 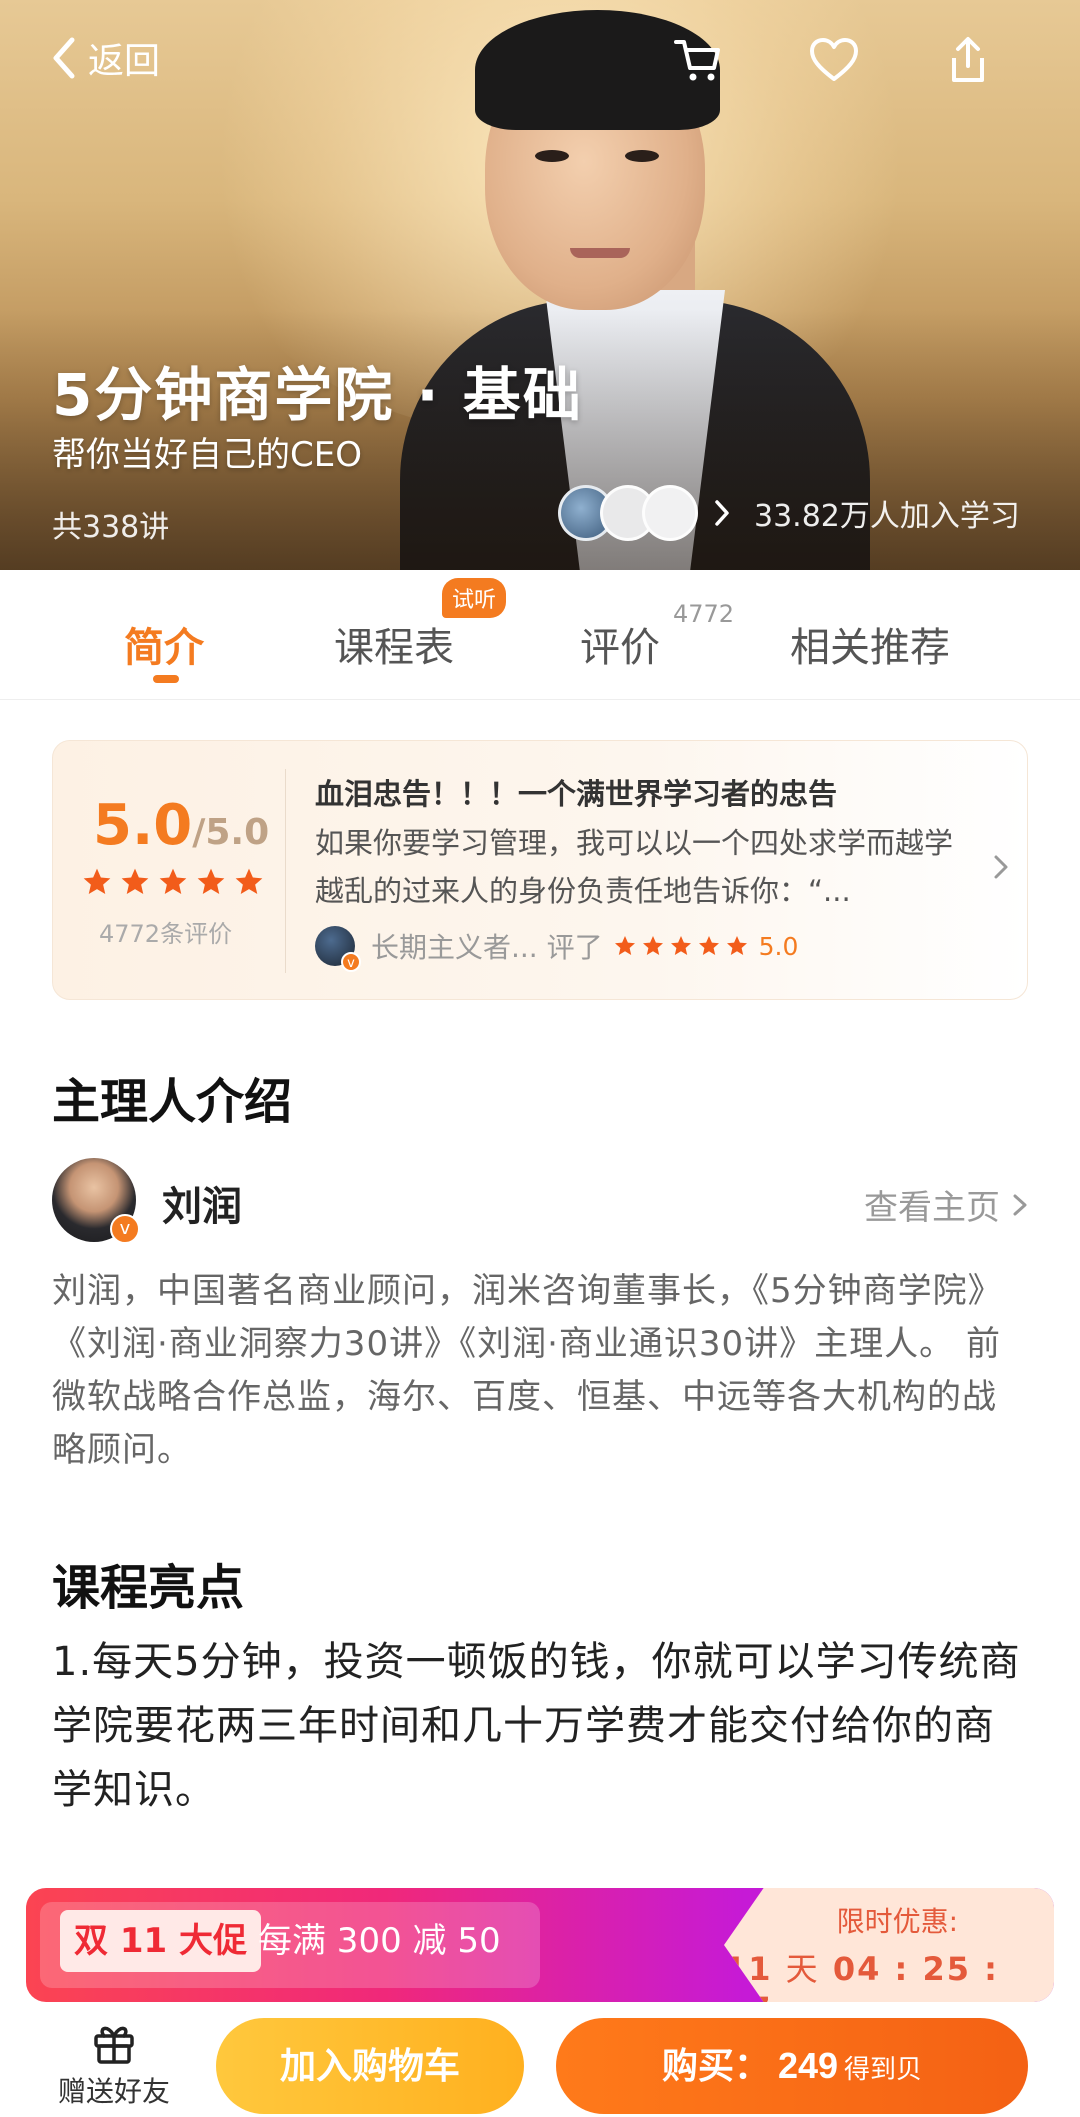 I want to click on host-homepage-link: 查看主页, so click(x=946, y=1204).